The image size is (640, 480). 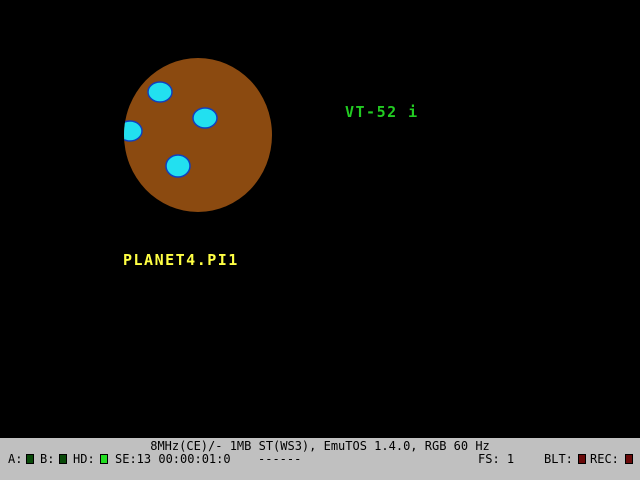 What do you see at coordinates (582, 459) in the screenshot?
I see `blt-led-icon` at bounding box center [582, 459].